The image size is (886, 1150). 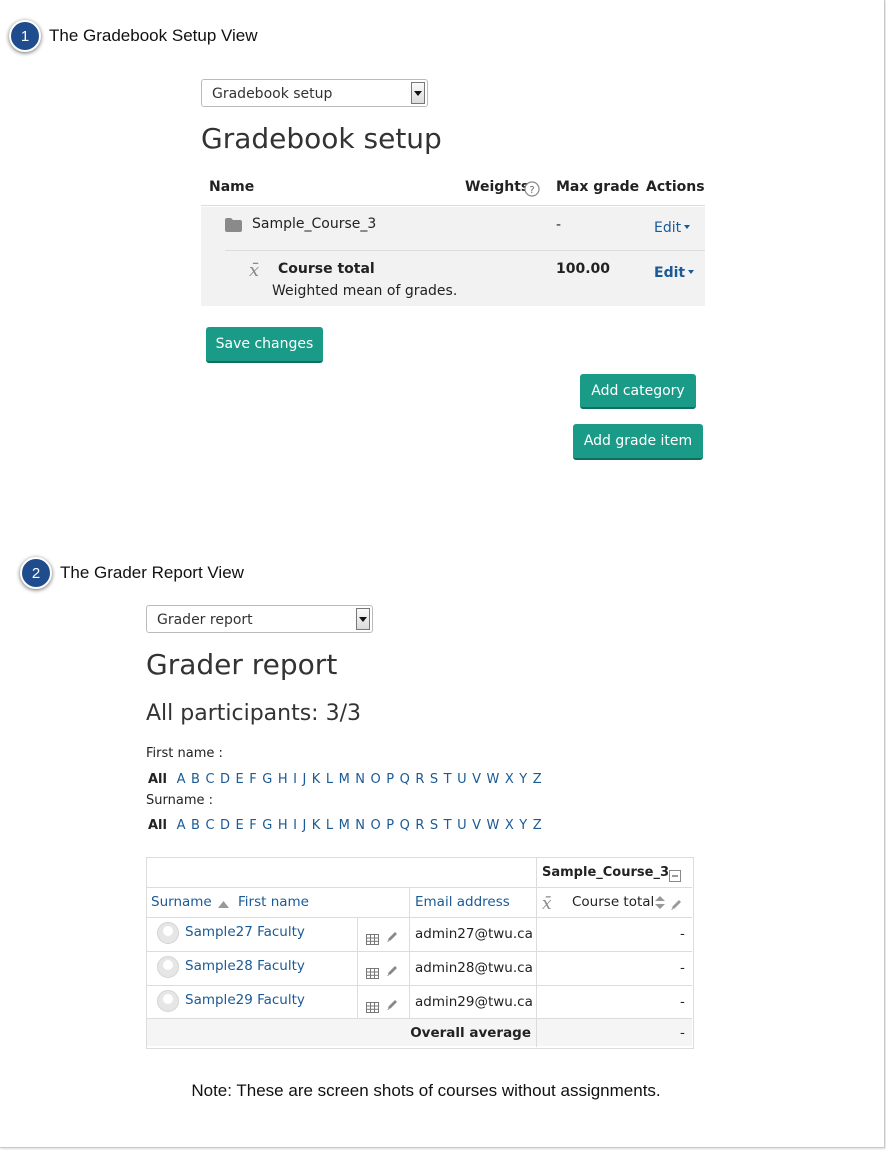 What do you see at coordinates (245, 1000) in the screenshot?
I see `student-name-link: Sample29 Faculty` at bounding box center [245, 1000].